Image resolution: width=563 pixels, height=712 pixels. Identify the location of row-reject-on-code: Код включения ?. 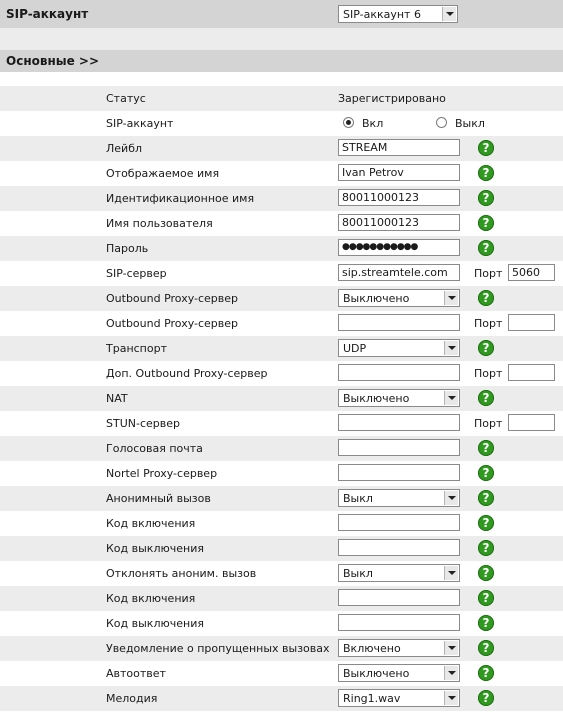
(281, 598).